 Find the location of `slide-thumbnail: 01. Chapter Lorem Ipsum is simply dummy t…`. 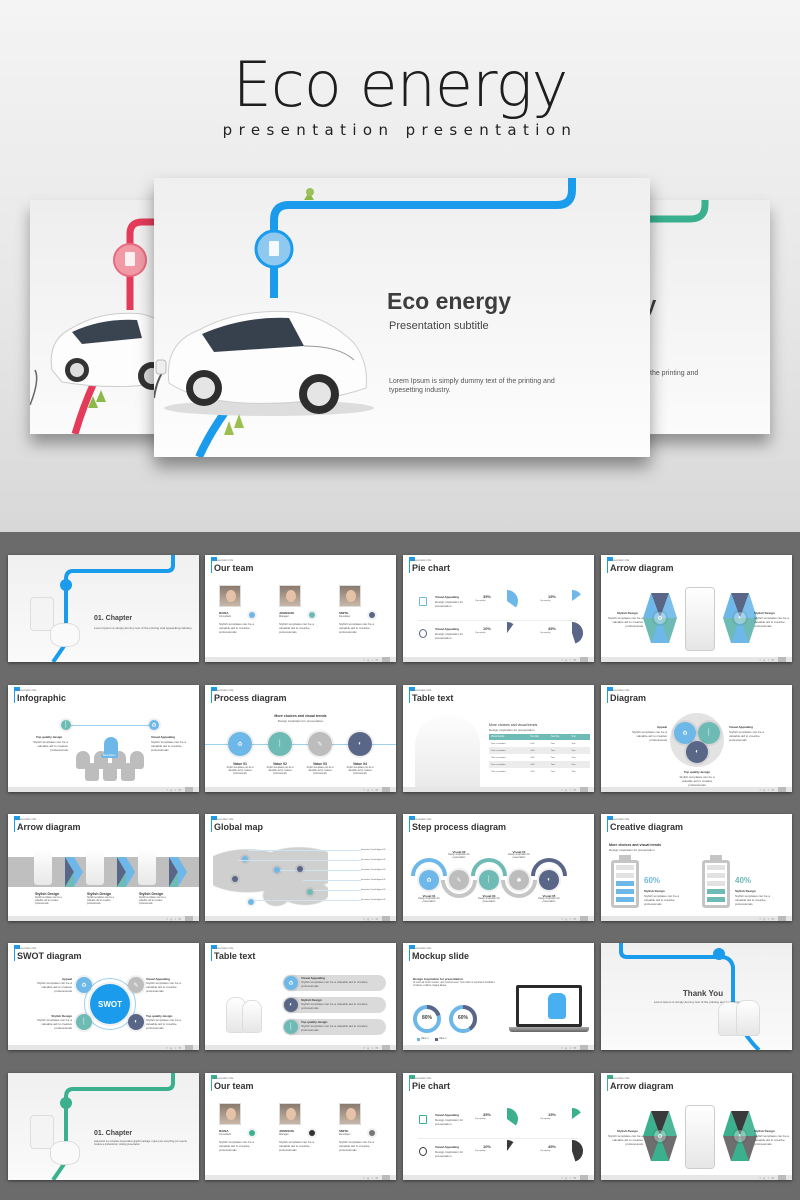

slide-thumbnail: 01. Chapter Lorem Ipsum is simply dummy t… is located at coordinates (103, 608).